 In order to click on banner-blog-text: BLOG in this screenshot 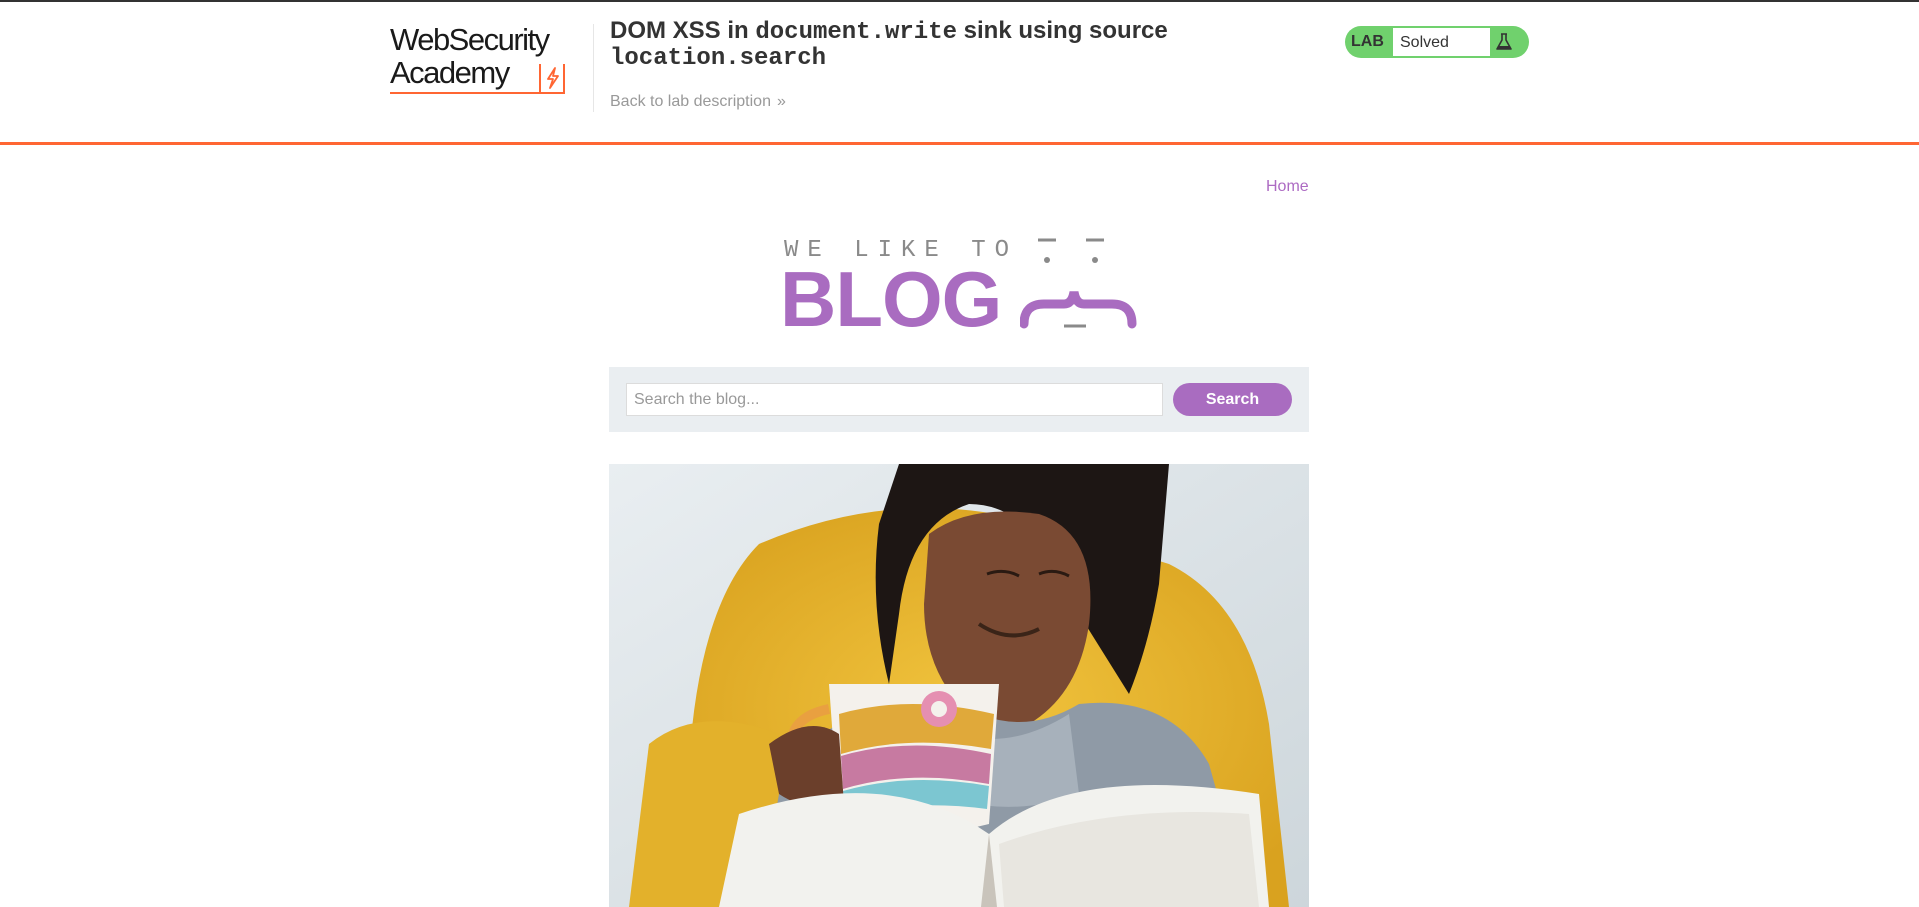, I will do `click(891, 299)`.